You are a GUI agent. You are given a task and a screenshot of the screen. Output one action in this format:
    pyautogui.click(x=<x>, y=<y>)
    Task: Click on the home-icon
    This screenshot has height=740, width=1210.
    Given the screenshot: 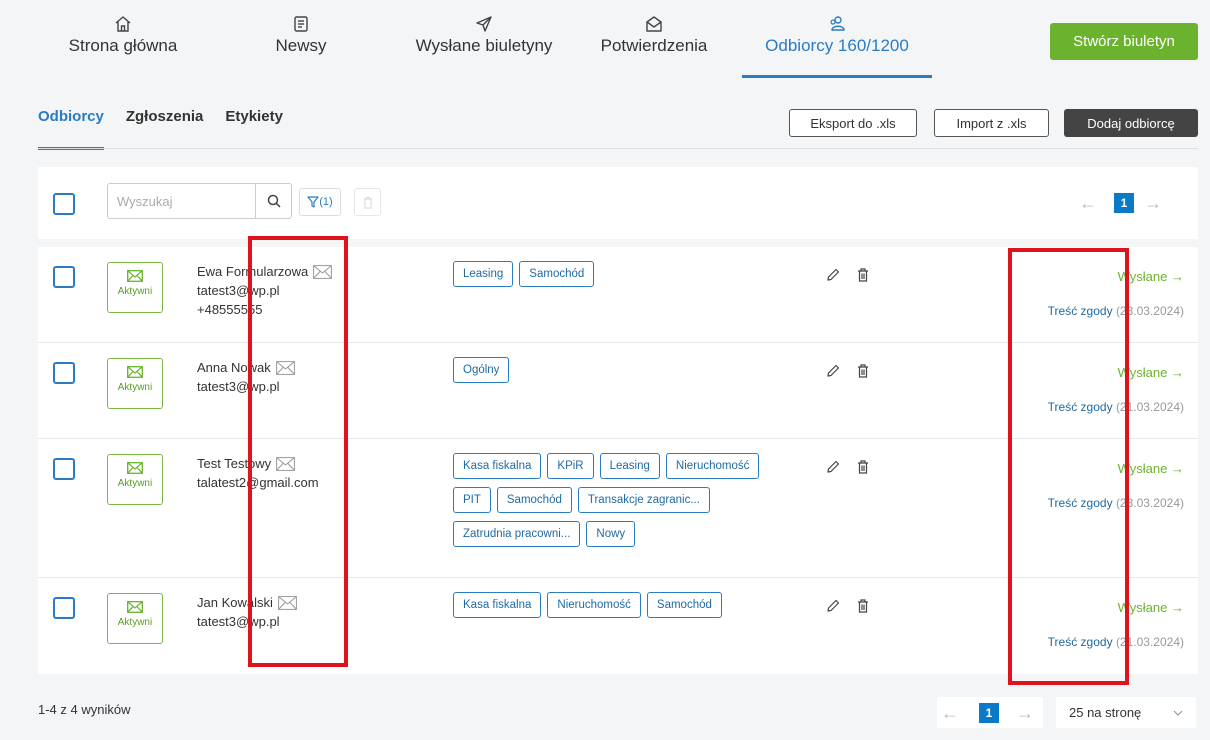 What is the action you would take?
    pyautogui.click(x=123, y=24)
    